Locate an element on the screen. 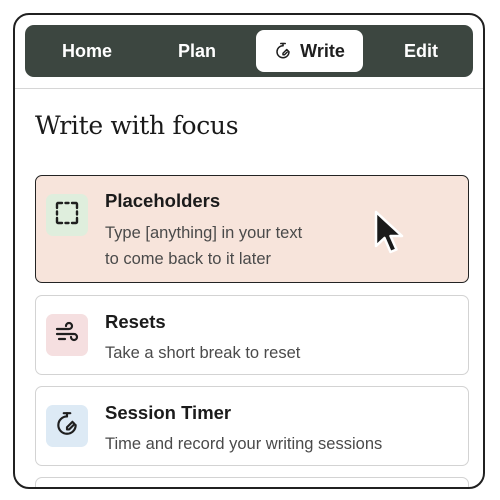 The width and height of the screenshot is (500, 500). tab-write-label: Write is located at coordinates (322, 50).